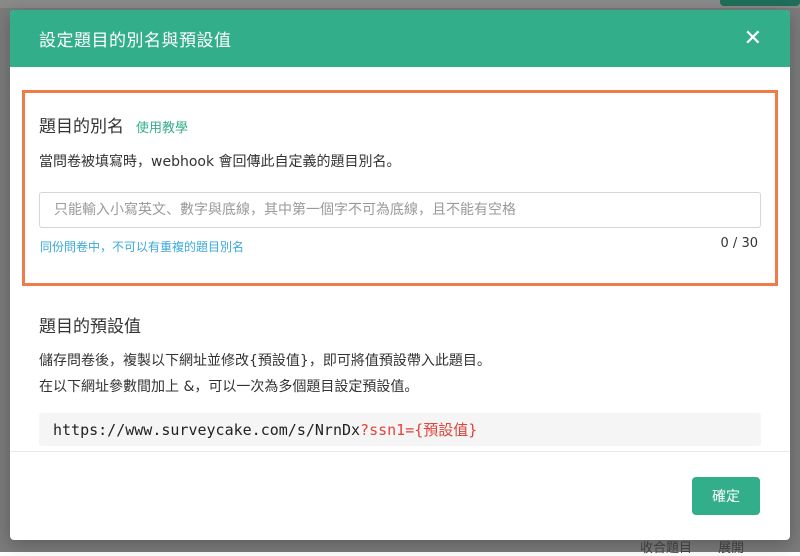 Image resolution: width=800 pixels, height=556 pixels. What do you see at coordinates (400, 451) in the screenshot?
I see `footer-divider` at bounding box center [400, 451].